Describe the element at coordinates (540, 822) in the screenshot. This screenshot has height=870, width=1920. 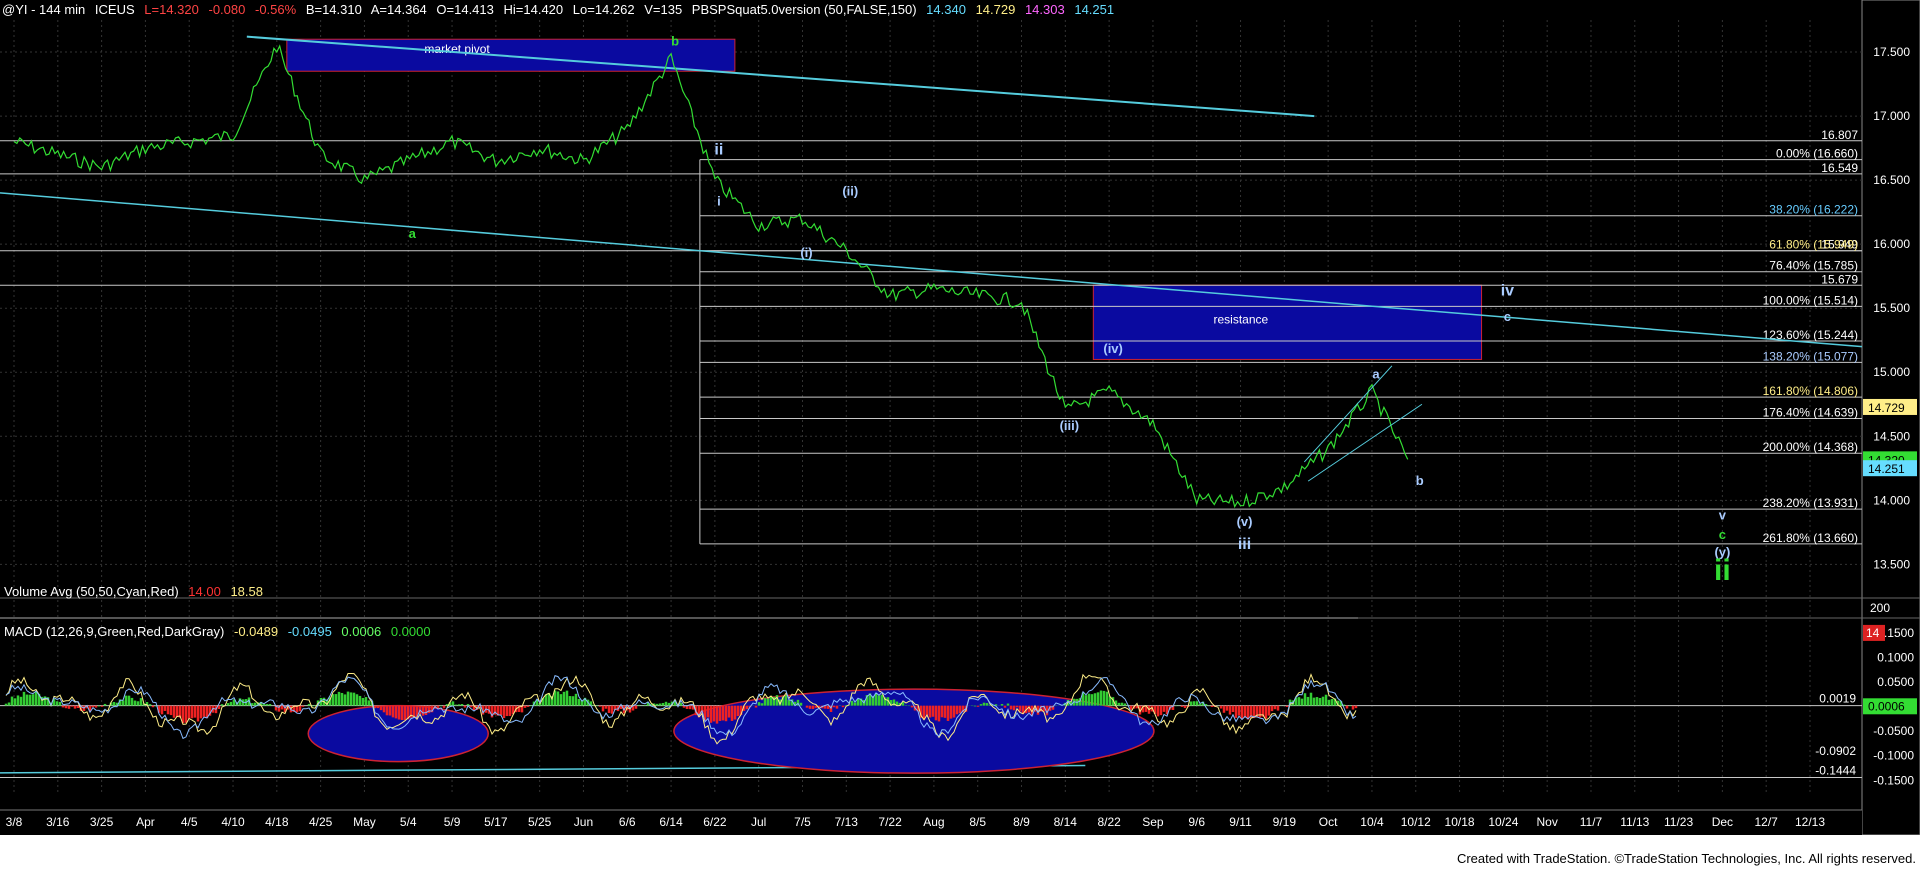
I see `date-tick-label: 5/25` at that location.